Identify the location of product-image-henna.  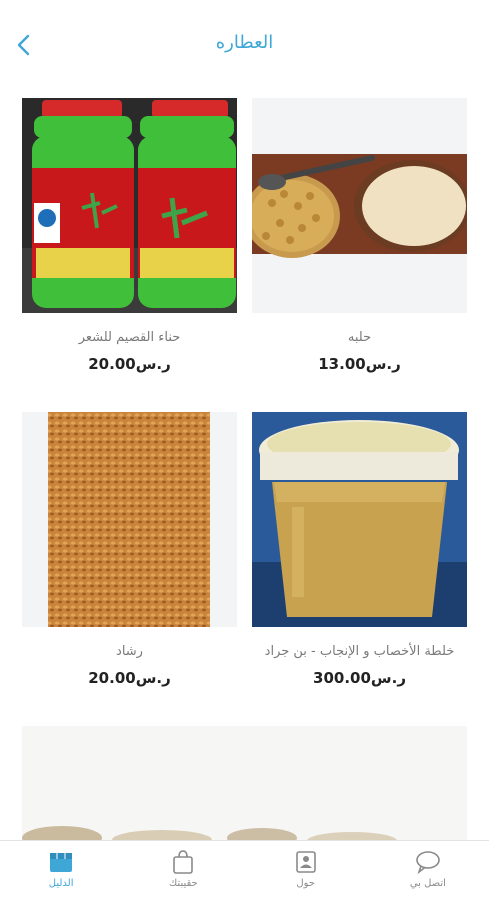
(129, 205).